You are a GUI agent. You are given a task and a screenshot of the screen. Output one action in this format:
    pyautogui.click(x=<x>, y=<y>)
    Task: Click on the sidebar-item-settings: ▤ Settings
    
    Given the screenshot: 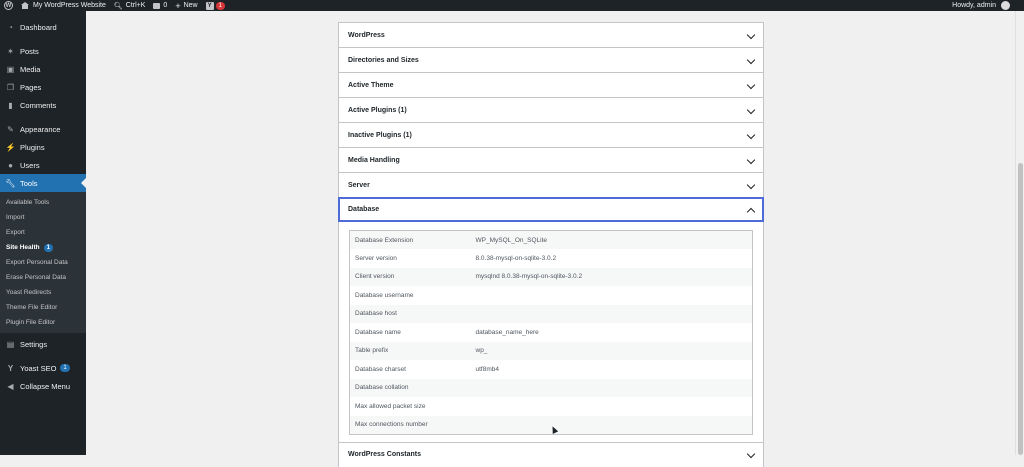 What is the action you would take?
    pyautogui.click(x=43, y=344)
    